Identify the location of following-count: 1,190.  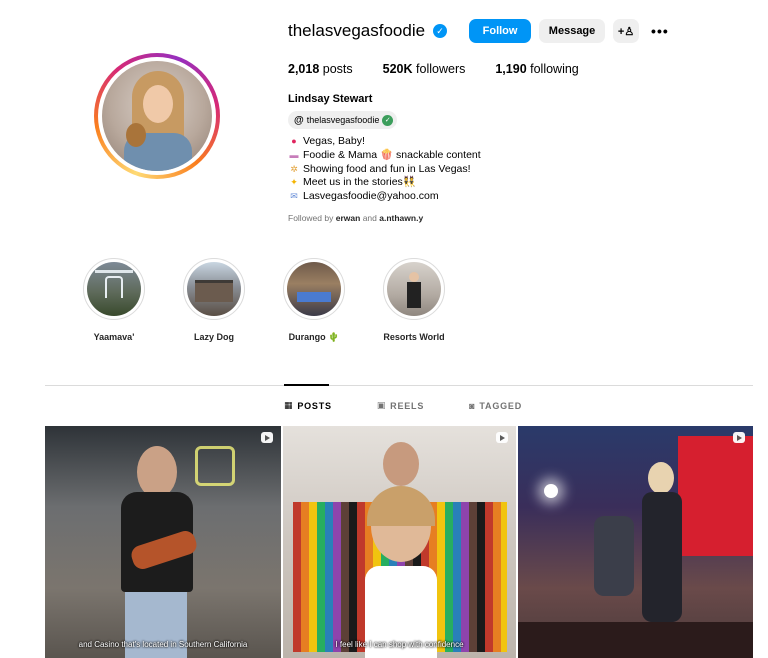
(511, 69).